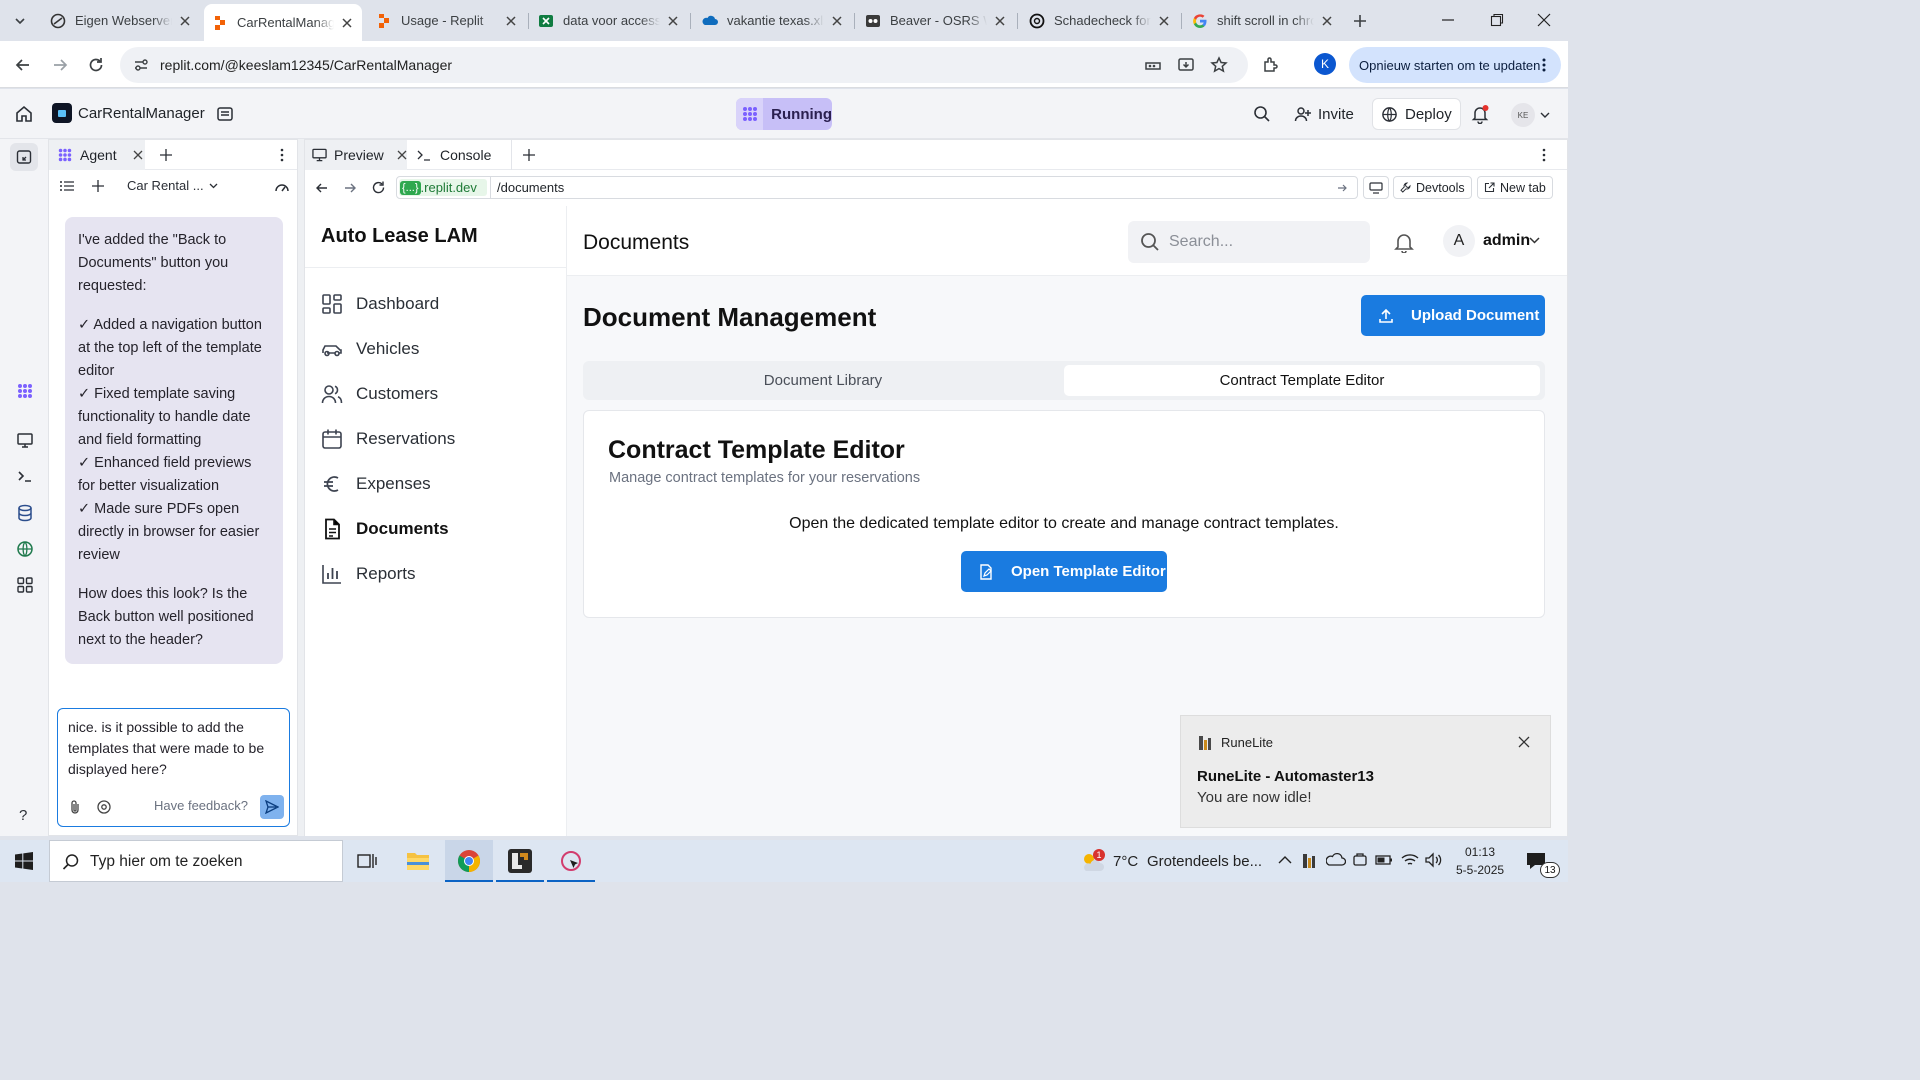 The width and height of the screenshot is (1920, 1080). What do you see at coordinates (1302, 380) in the screenshot?
I see `tab-contract-template-editor: Contract Template Editor` at bounding box center [1302, 380].